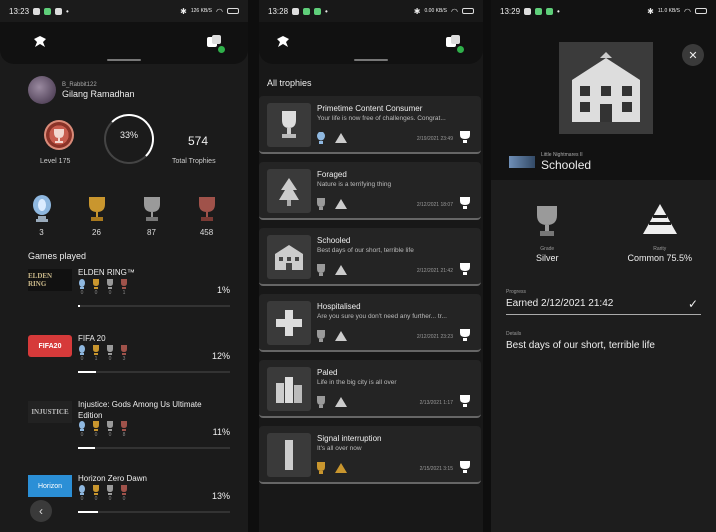 The height and width of the screenshot is (532, 716). Describe the element at coordinates (434, 271) in the screenshot. I see `trophy-date: 2/12/2021 21:42` at that location.